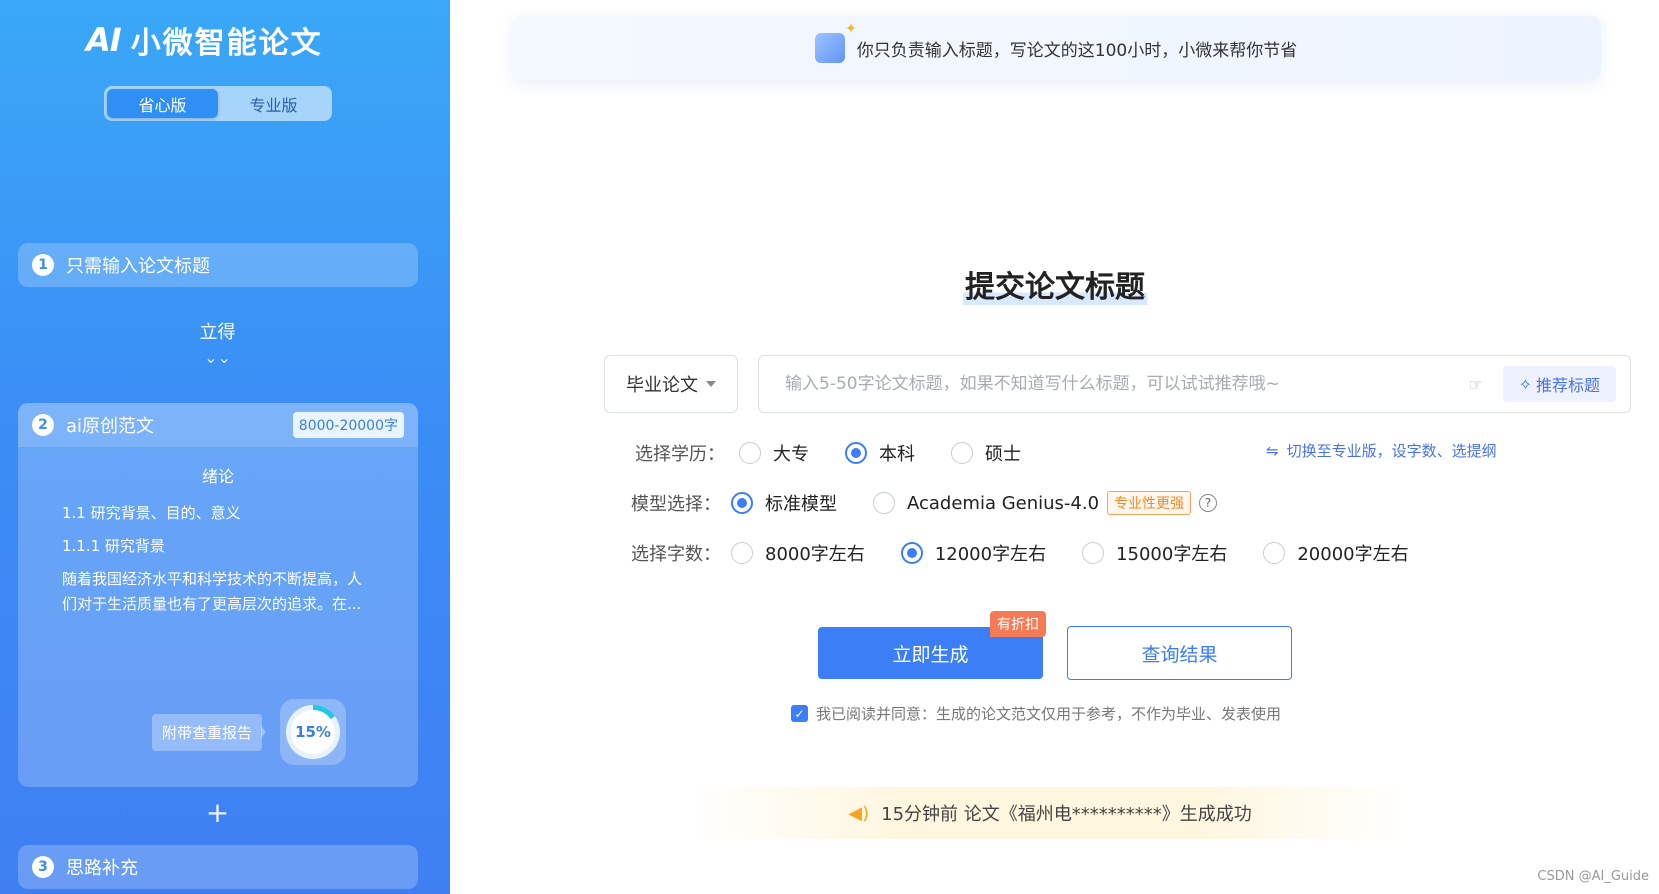 The width and height of the screenshot is (1659, 894). What do you see at coordinates (1567, 385) in the screenshot?
I see `recommend-label: 推荐标题` at bounding box center [1567, 385].